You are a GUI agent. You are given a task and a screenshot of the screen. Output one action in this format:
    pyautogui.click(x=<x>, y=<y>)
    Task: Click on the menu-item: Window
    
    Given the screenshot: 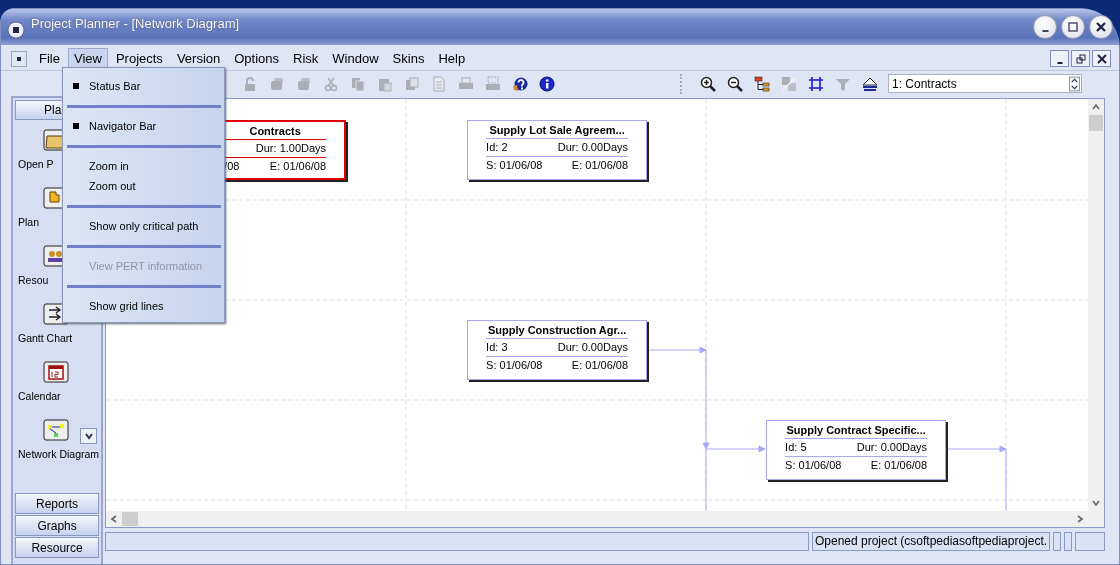 What is the action you would take?
    pyautogui.click(x=355, y=58)
    